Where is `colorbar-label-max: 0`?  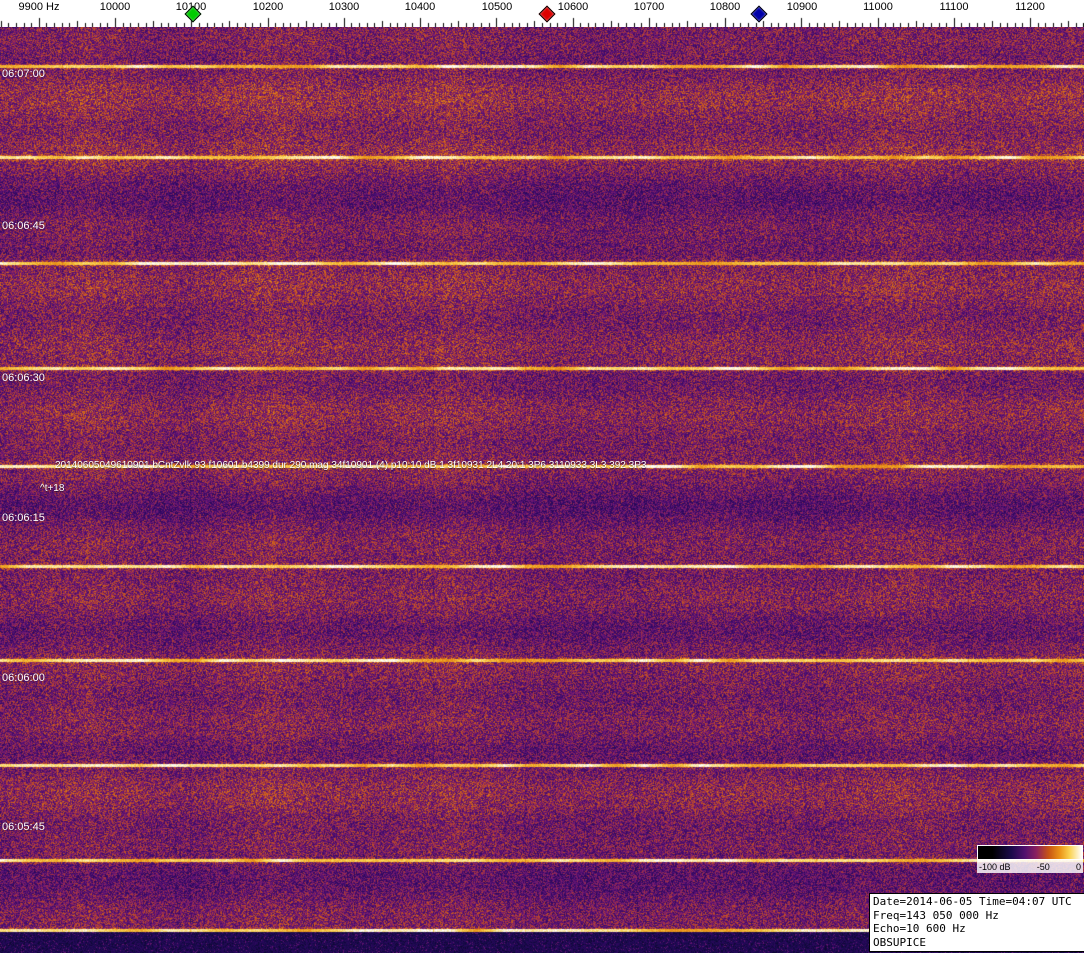 colorbar-label-max: 0 is located at coordinates (1078, 866).